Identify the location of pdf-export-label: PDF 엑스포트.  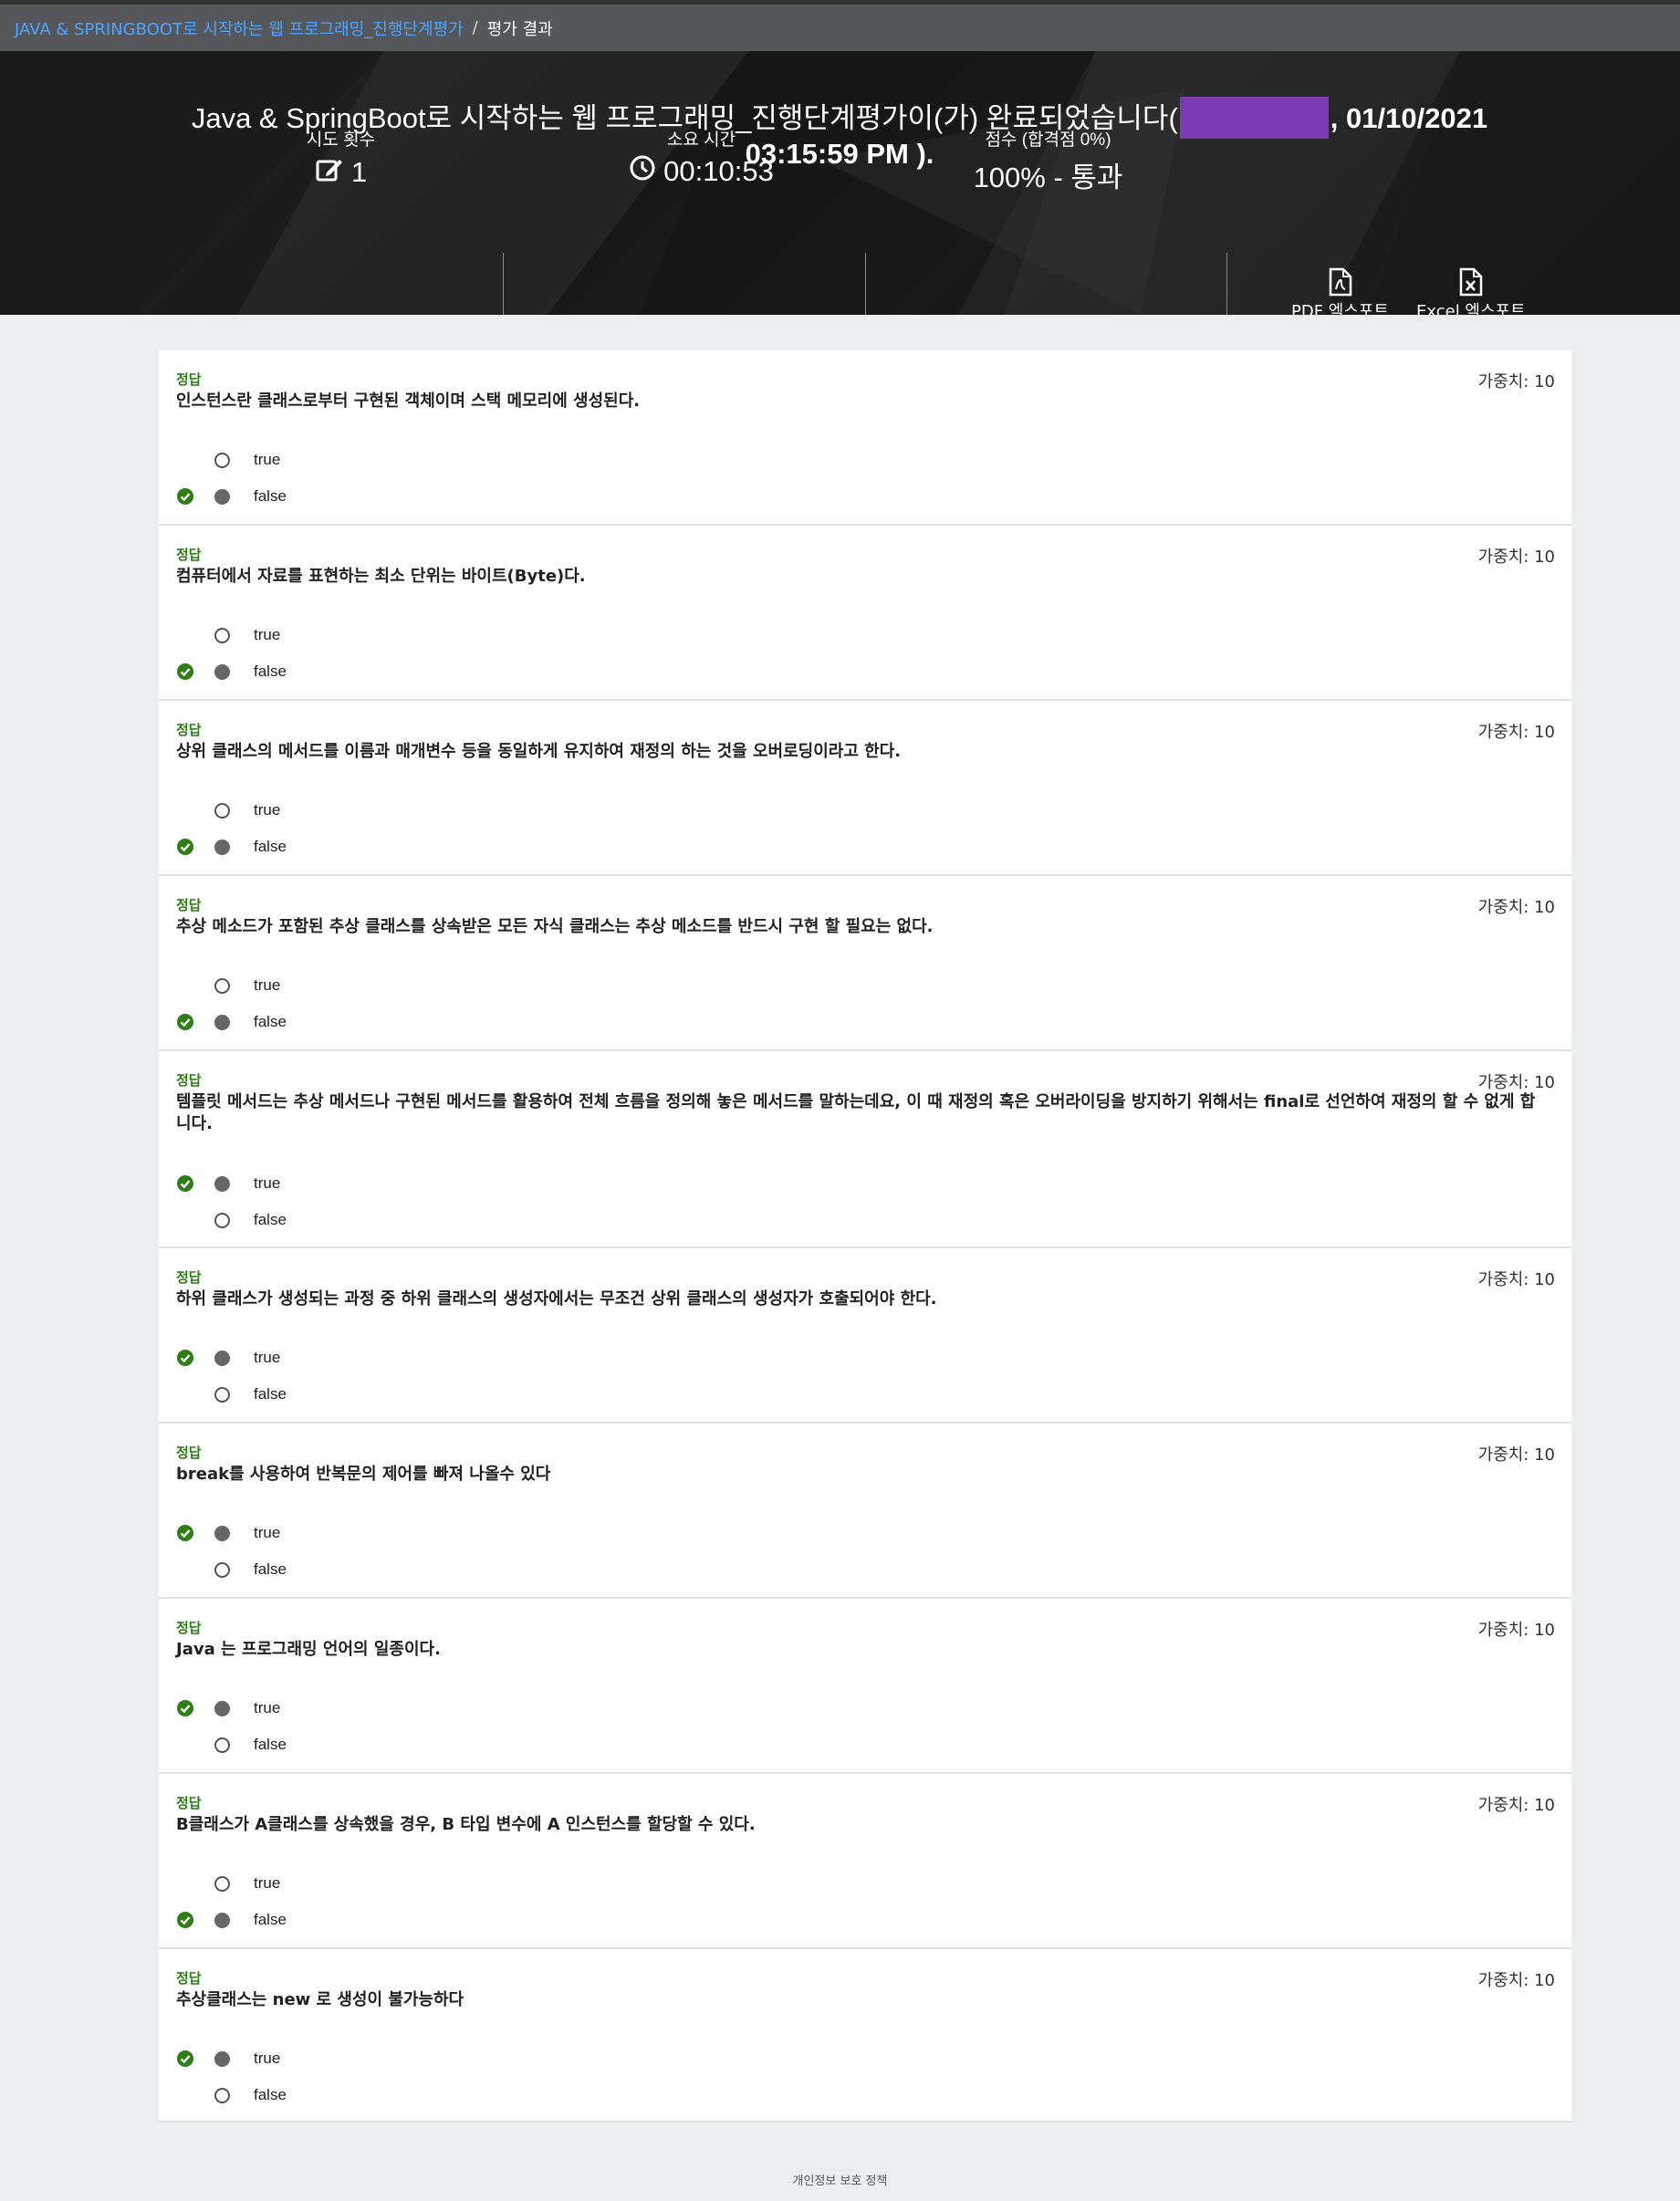
(1340, 308).